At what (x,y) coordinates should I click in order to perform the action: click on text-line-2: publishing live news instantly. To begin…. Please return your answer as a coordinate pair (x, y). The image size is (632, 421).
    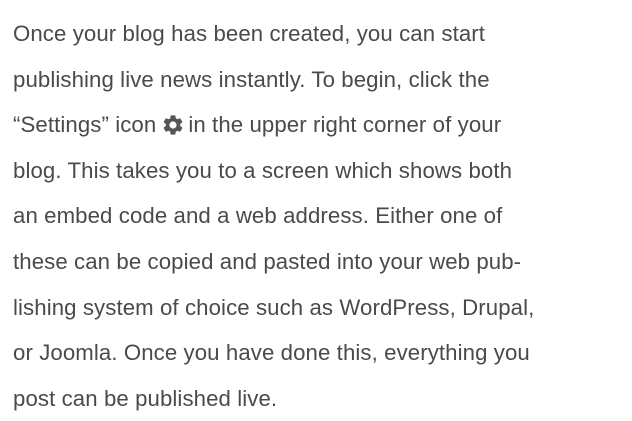
    Looking at the image, I should click on (251, 79).